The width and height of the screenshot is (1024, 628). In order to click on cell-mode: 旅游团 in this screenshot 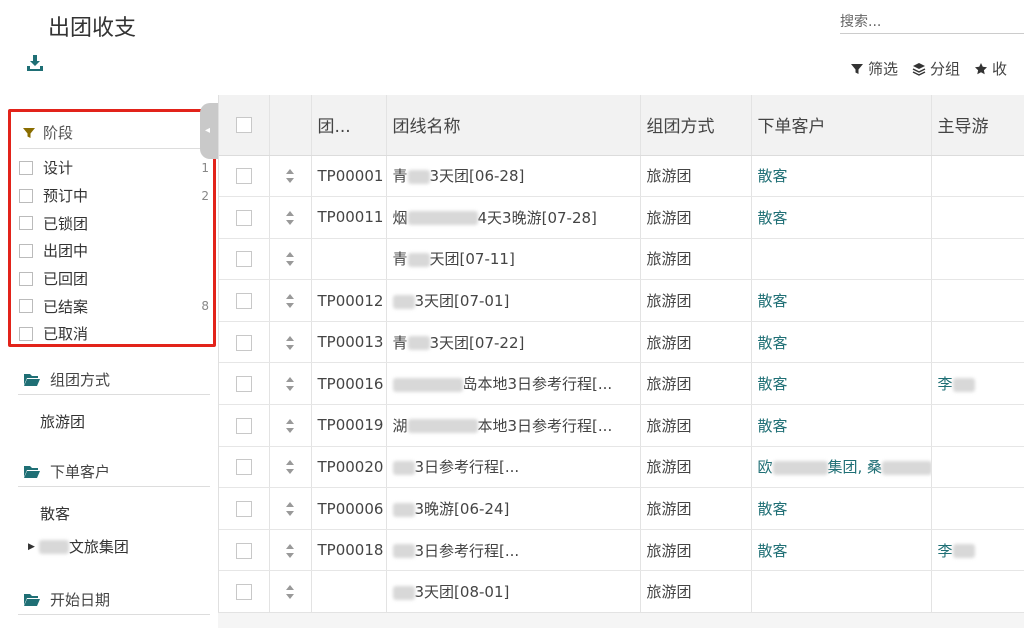, I will do `click(696, 592)`.